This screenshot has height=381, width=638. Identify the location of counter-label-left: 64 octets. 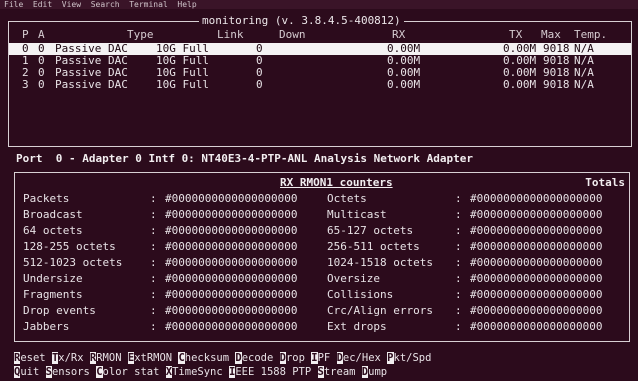
(53, 230).